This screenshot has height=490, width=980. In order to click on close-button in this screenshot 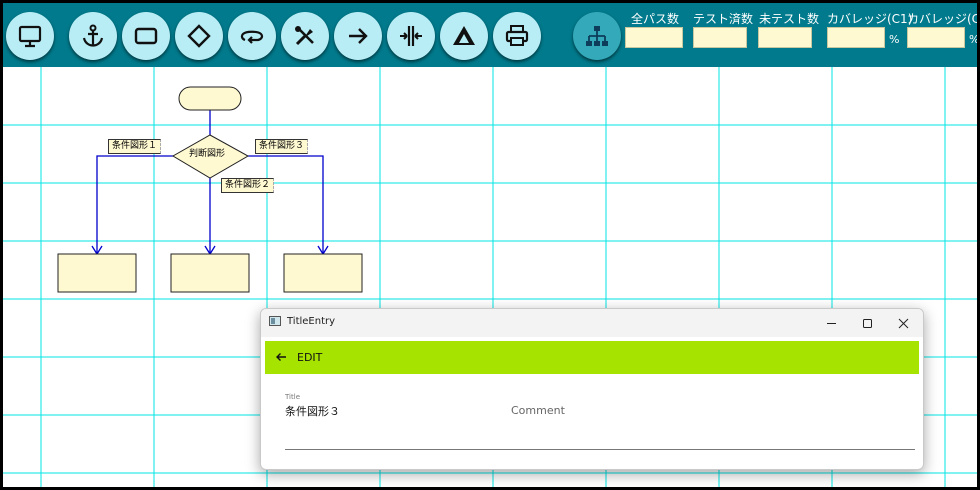, I will do `click(903, 323)`.